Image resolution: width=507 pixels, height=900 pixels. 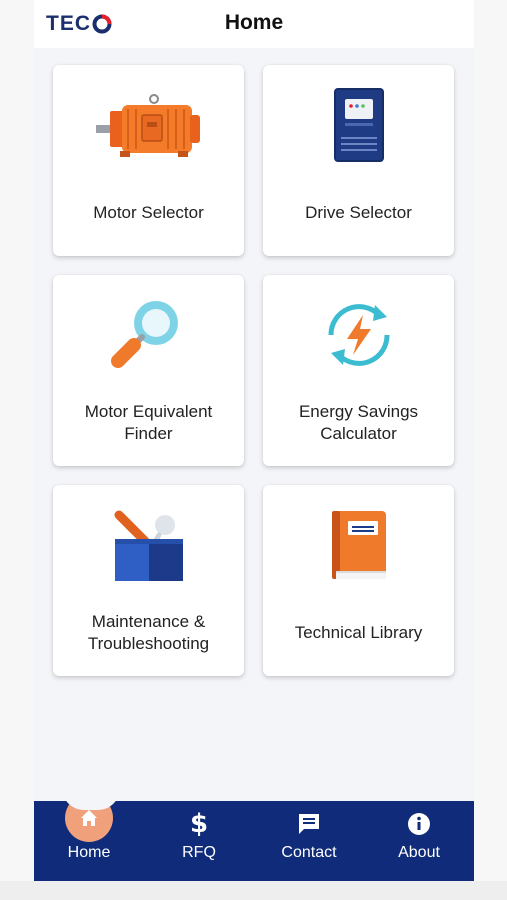 I want to click on bottom-nav: Home $ RFQ Contact About, so click(x=254, y=837).